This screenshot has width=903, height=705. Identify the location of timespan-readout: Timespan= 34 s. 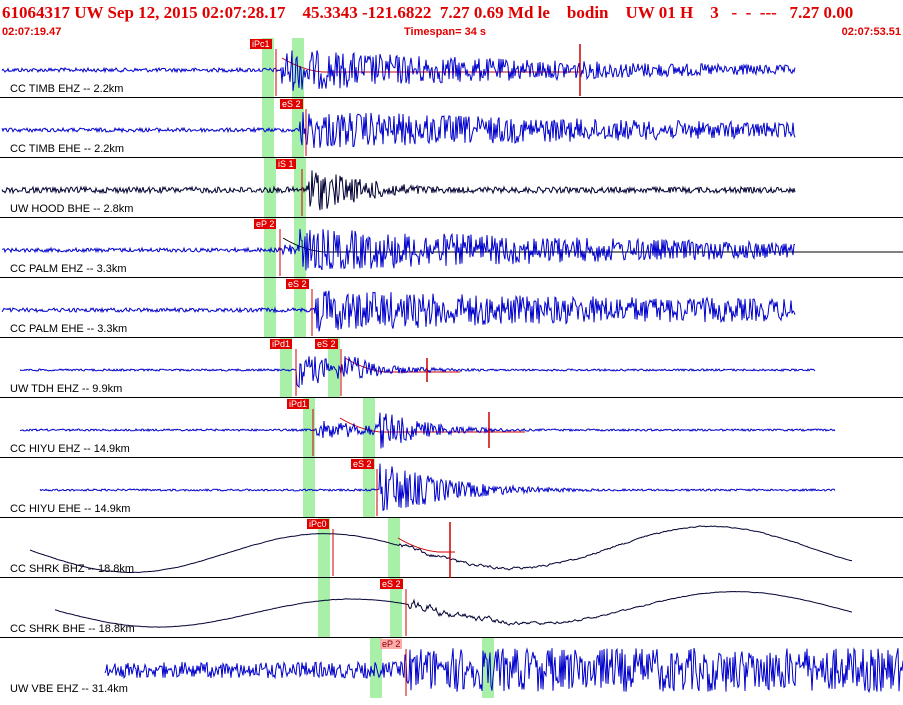
(445, 32).